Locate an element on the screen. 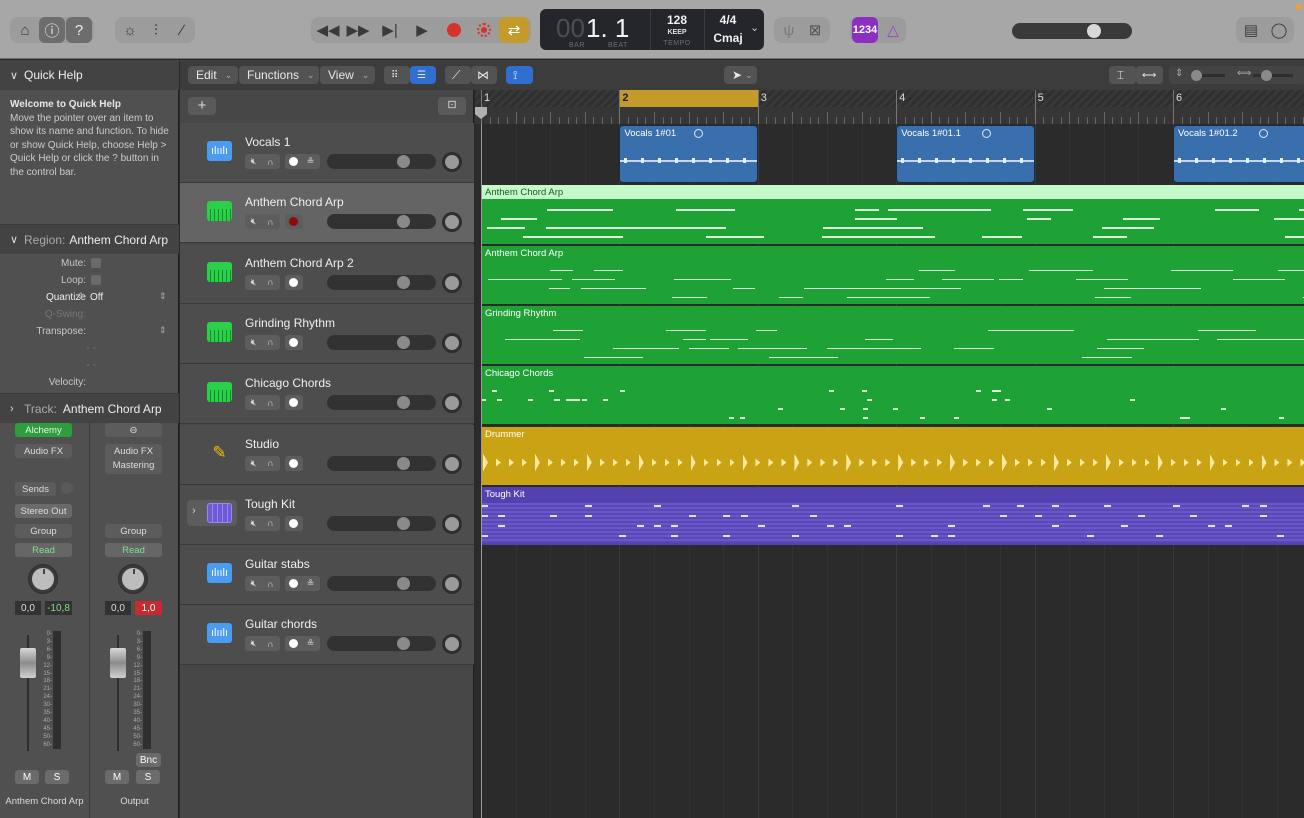 The image size is (1304, 818). info-icon: ⓘ is located at coordinates (52, 30).